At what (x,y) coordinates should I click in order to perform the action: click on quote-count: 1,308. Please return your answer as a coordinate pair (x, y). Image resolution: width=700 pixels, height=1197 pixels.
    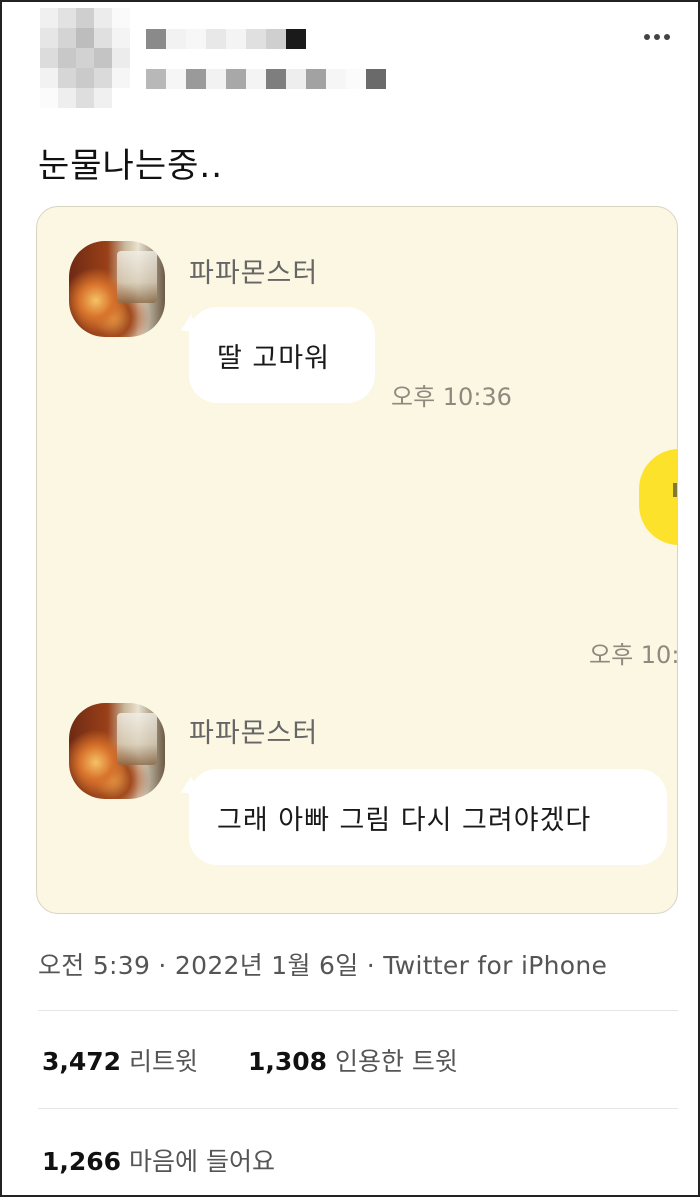
    Looking at the image, I should click on (287, 1061).